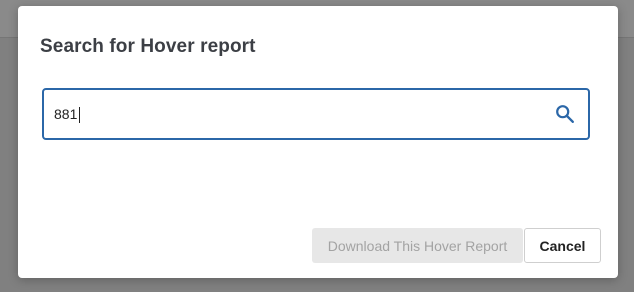  What do you see at coordinates (79, 115) in the screenshot?
I see `text-caret` at bounding box center [79, 115].